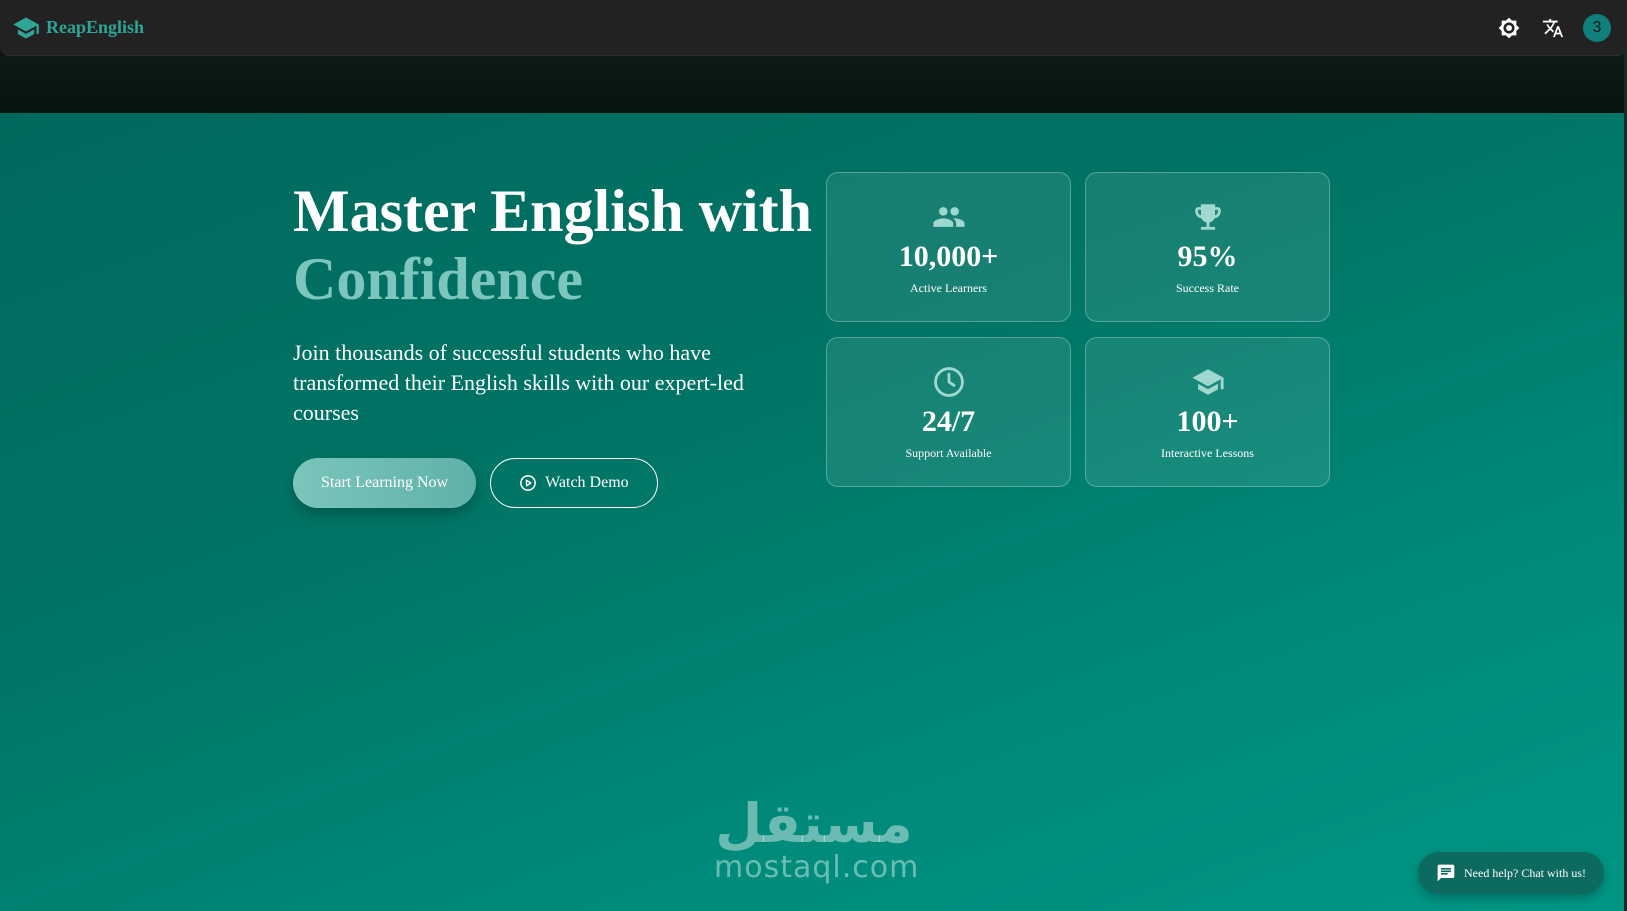 This screenshot has width=1627, height=911. I want to click on stat-card-success: 95% Success Rate, so click(1207, 247).